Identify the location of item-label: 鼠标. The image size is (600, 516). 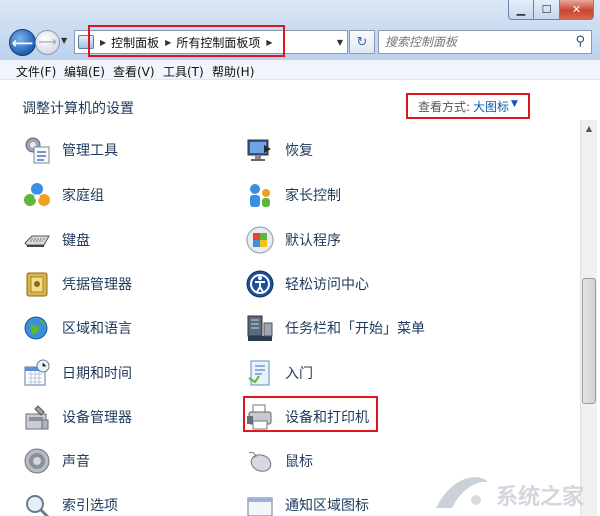
(299, 462).